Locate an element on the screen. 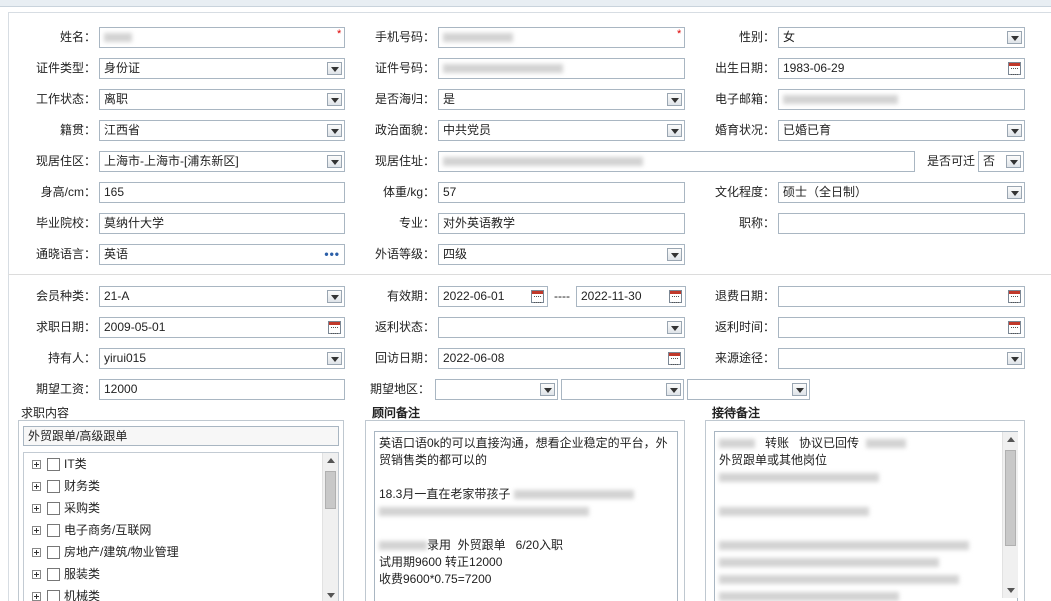 The height and width of the screenshot is (601, 1051). idno-field is located at coordinates (561, 68).